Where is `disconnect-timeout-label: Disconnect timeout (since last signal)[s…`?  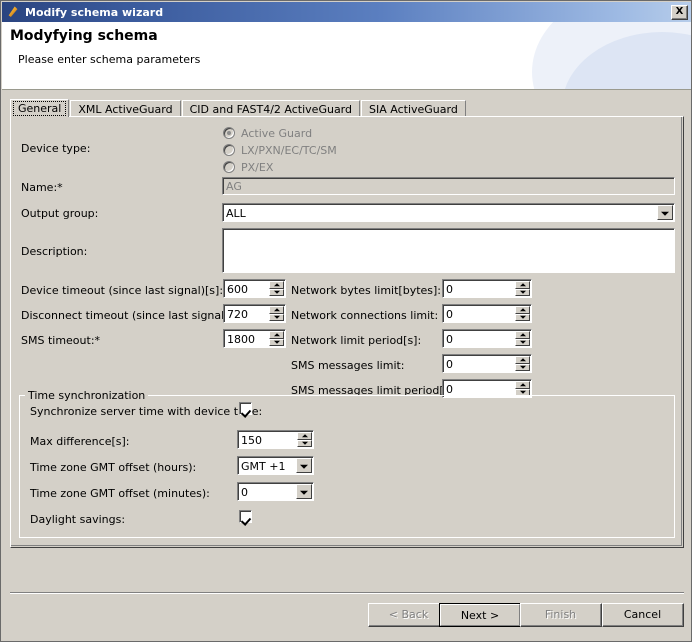
disconnect-timeout-label: Disconnect timeout (since last signal)[s… is located at coordinates (137, 315).